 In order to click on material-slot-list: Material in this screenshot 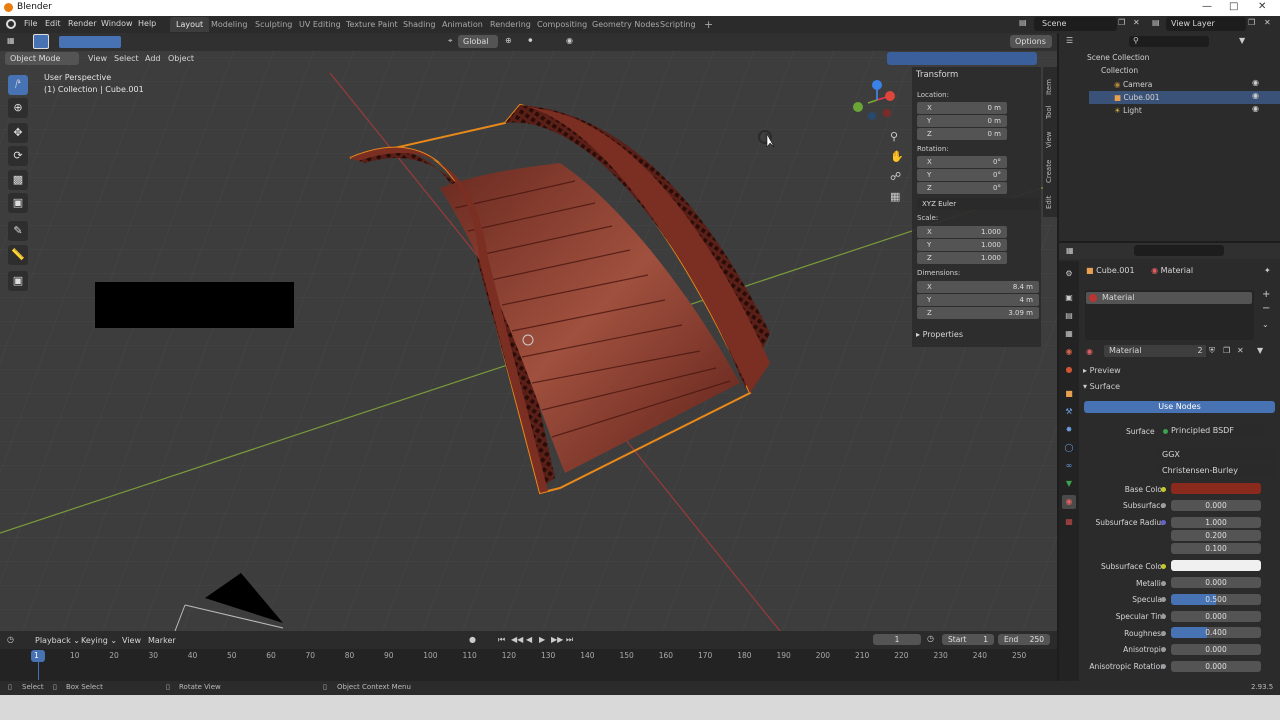, I will do `click(1169, 315)`.